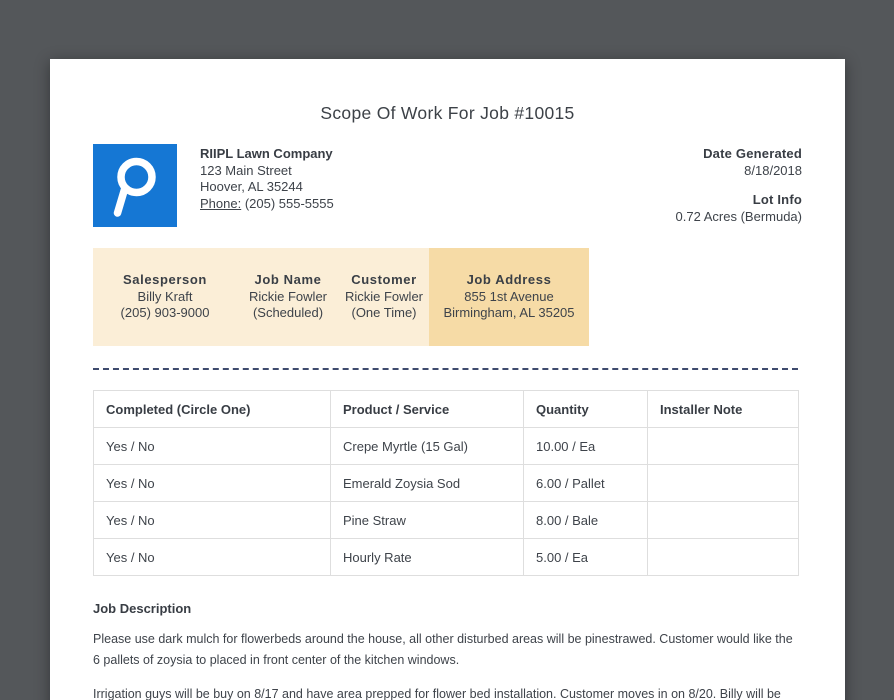  What do you see at coordinates (384, 313) in the screenshot?
I see `customer-type: (One Time)` at bounding box center [384, 313].